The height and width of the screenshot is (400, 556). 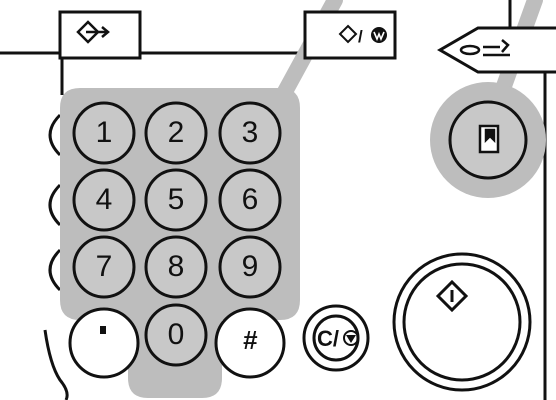 I want to click on key-9-label: 9, so click(x=250, y=266).